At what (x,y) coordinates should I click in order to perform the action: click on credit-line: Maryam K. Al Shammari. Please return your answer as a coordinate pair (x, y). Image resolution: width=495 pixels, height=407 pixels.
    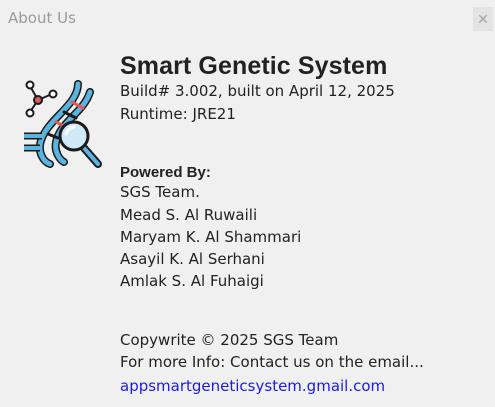
    Looking at the image, I should click on (211, 237).